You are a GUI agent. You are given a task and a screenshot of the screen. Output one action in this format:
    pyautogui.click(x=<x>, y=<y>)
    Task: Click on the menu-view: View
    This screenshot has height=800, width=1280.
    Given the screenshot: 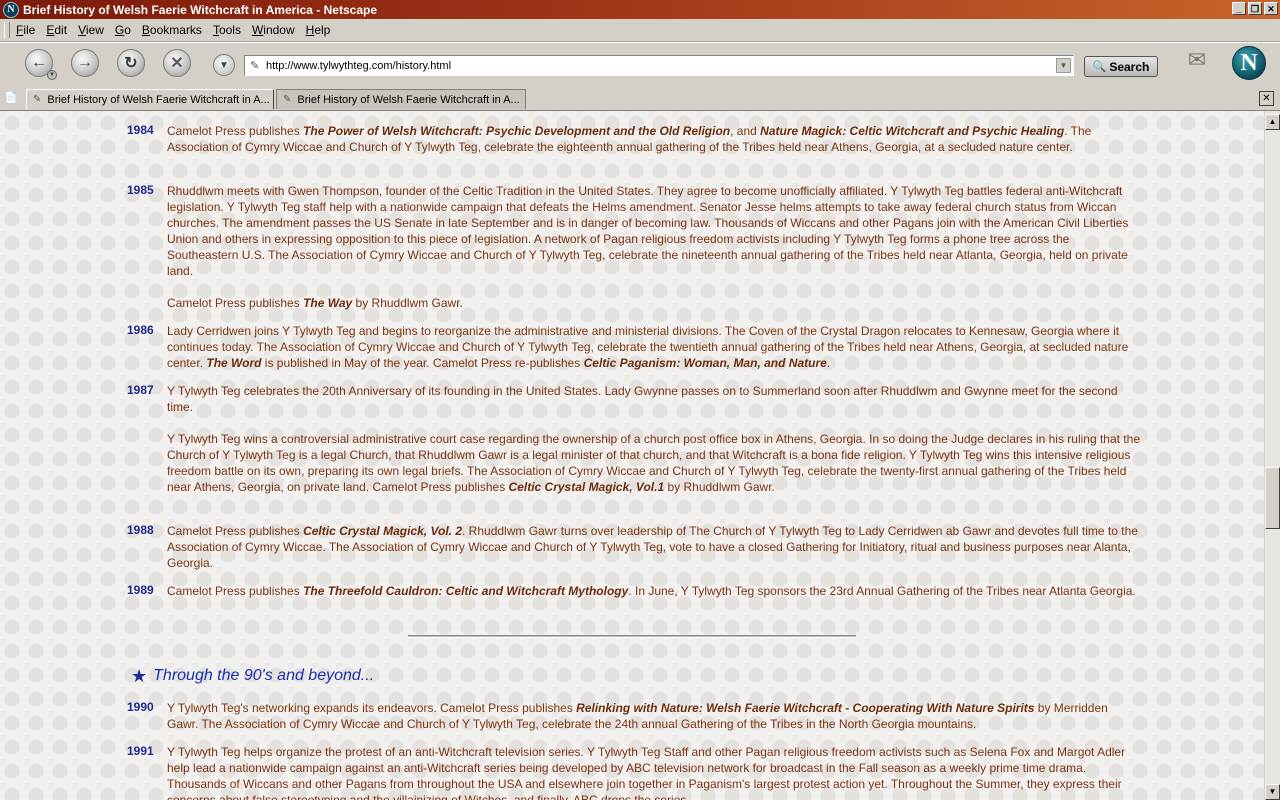 What is the action you would take?
    pyautogui.click(x=91, y=30)
    